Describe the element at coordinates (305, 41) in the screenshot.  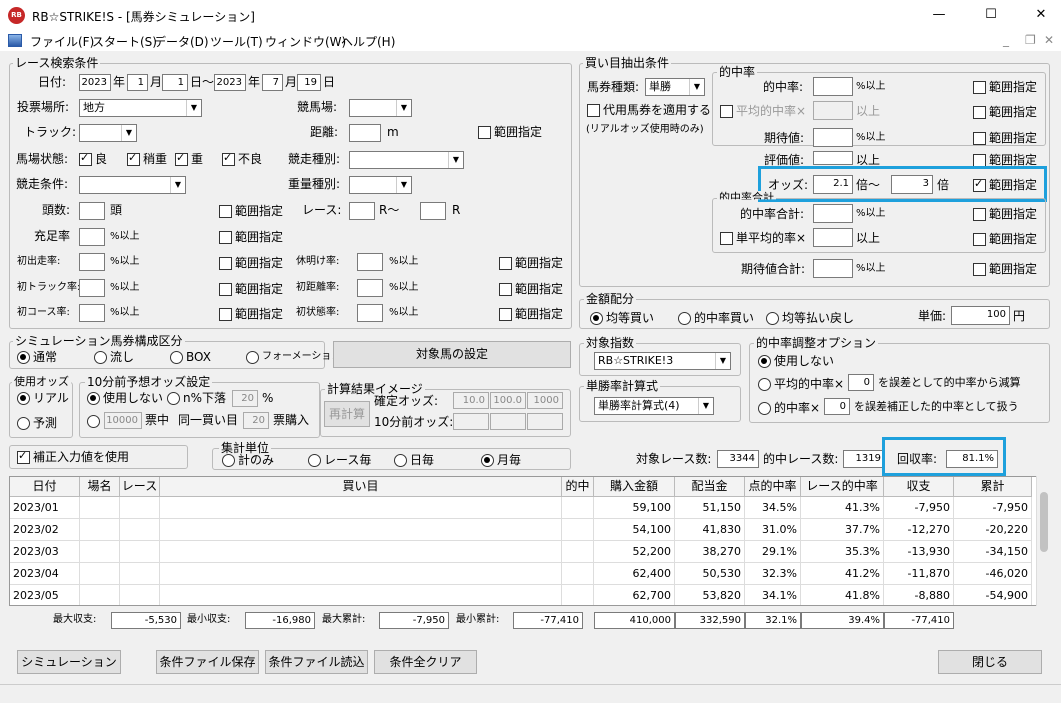
I see `menu-window: ウィンドウ(W)` at that location.